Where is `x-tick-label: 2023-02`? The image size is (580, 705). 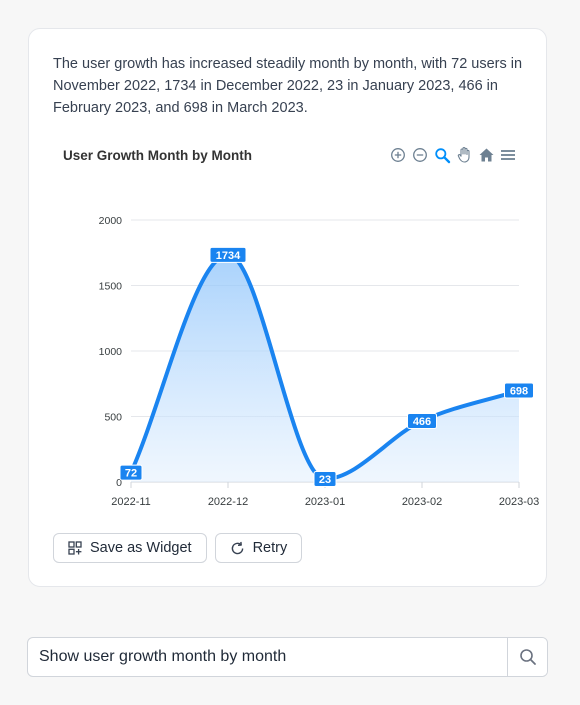
x-tick-label: 2023-02 is located at coordinates (422, 502).